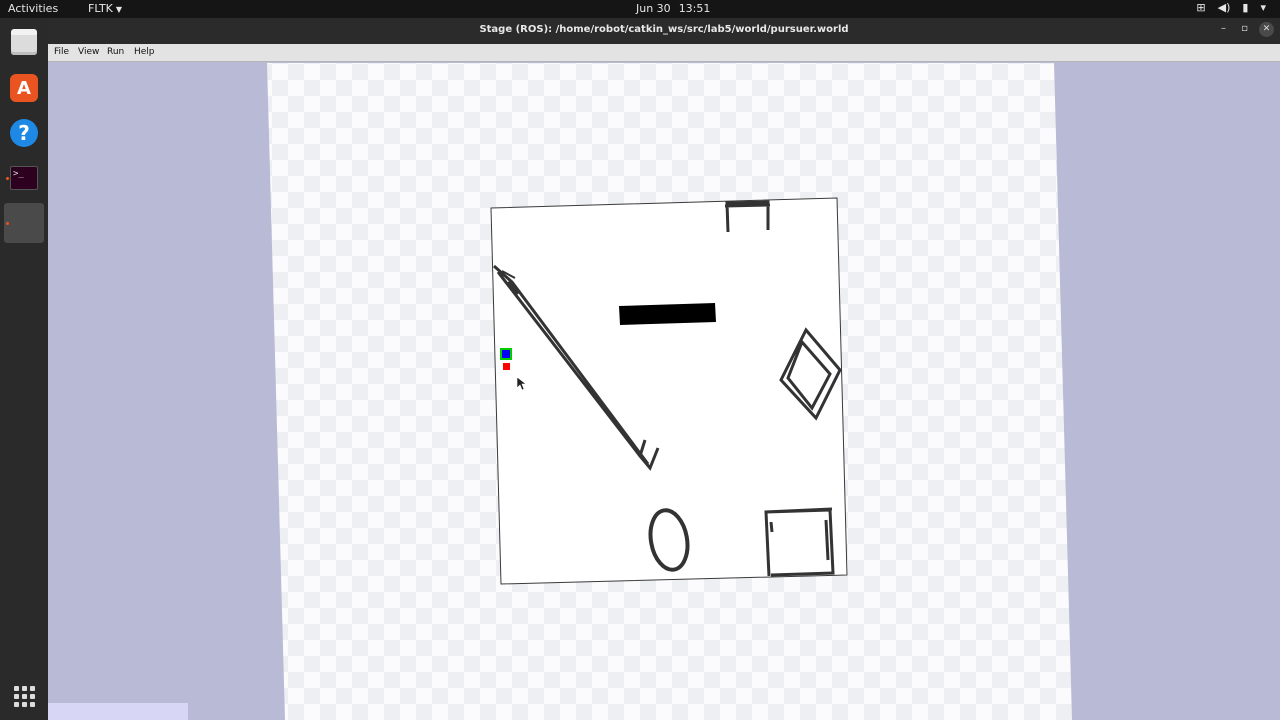  I want to click on files-icon, so click(24, 42).